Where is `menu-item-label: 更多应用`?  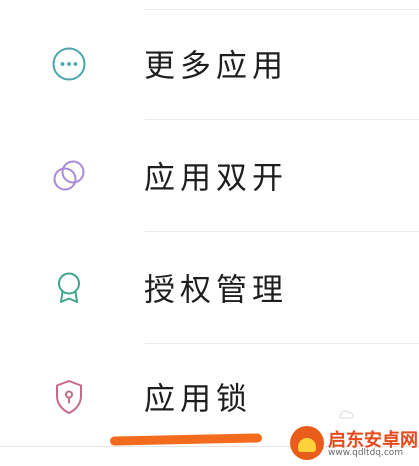
menu-item-label: 更多应用 is located at coordinates (216, 66).